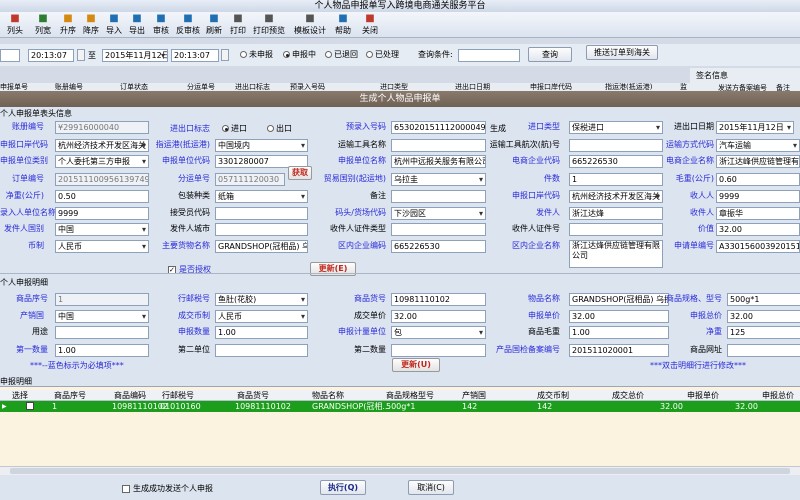 This screenshot has height=500, width=800. Describe the element at coordinates (261, 213) in the screenshot. I see `receiver-name-field` at that location.